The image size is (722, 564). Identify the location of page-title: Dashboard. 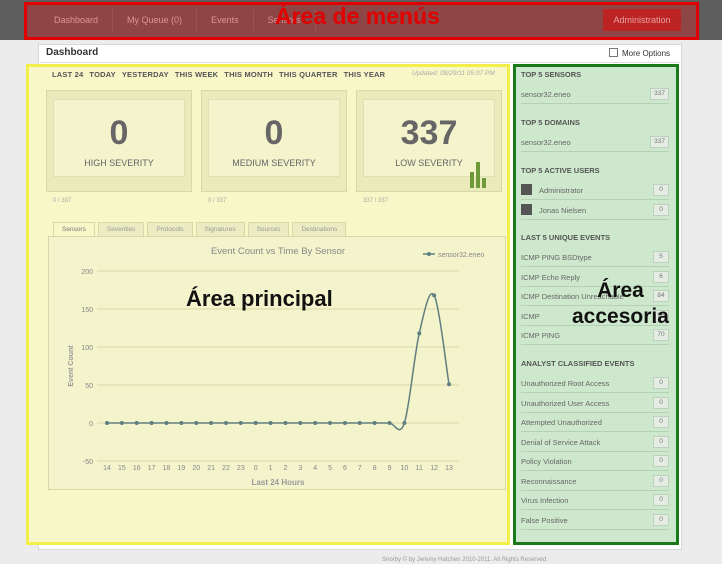
(72, 52).